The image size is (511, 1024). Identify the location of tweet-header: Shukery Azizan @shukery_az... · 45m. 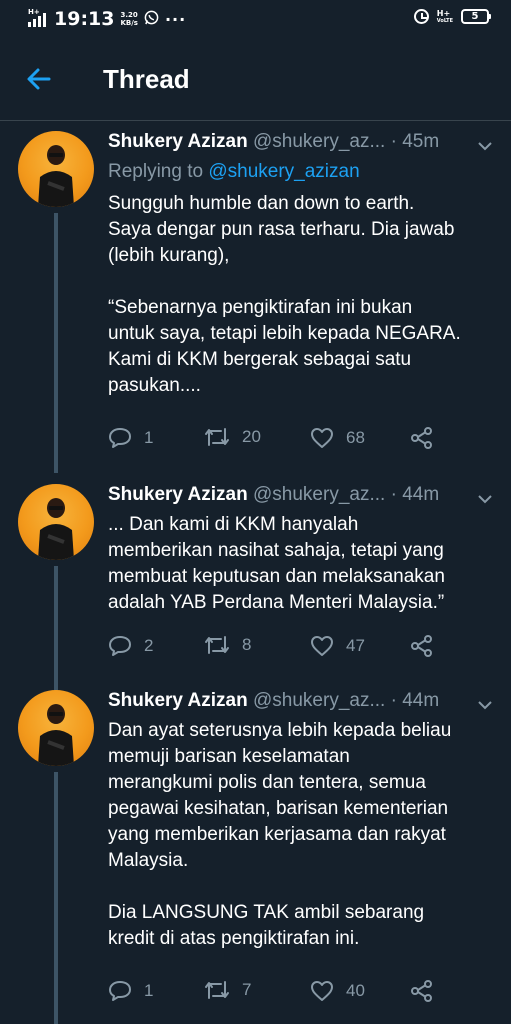
(303, 145).